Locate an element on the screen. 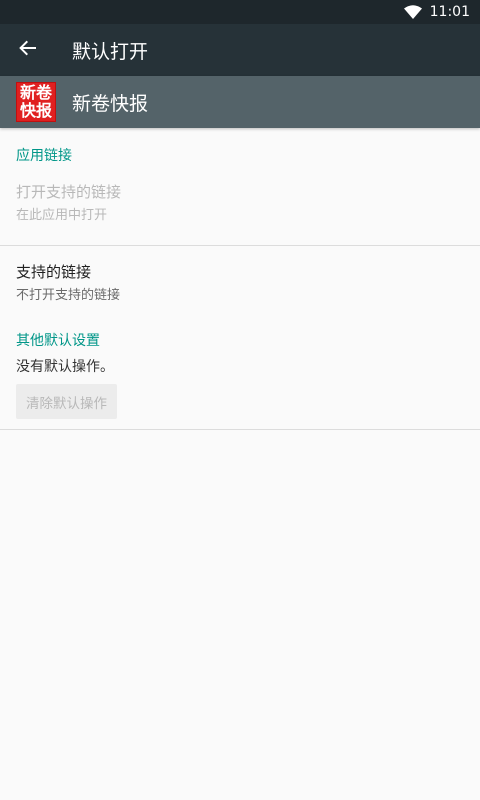 Image resolution: width=480 pixels, height=800 pixels. wifi-icon is located at coordinates (412, 12).